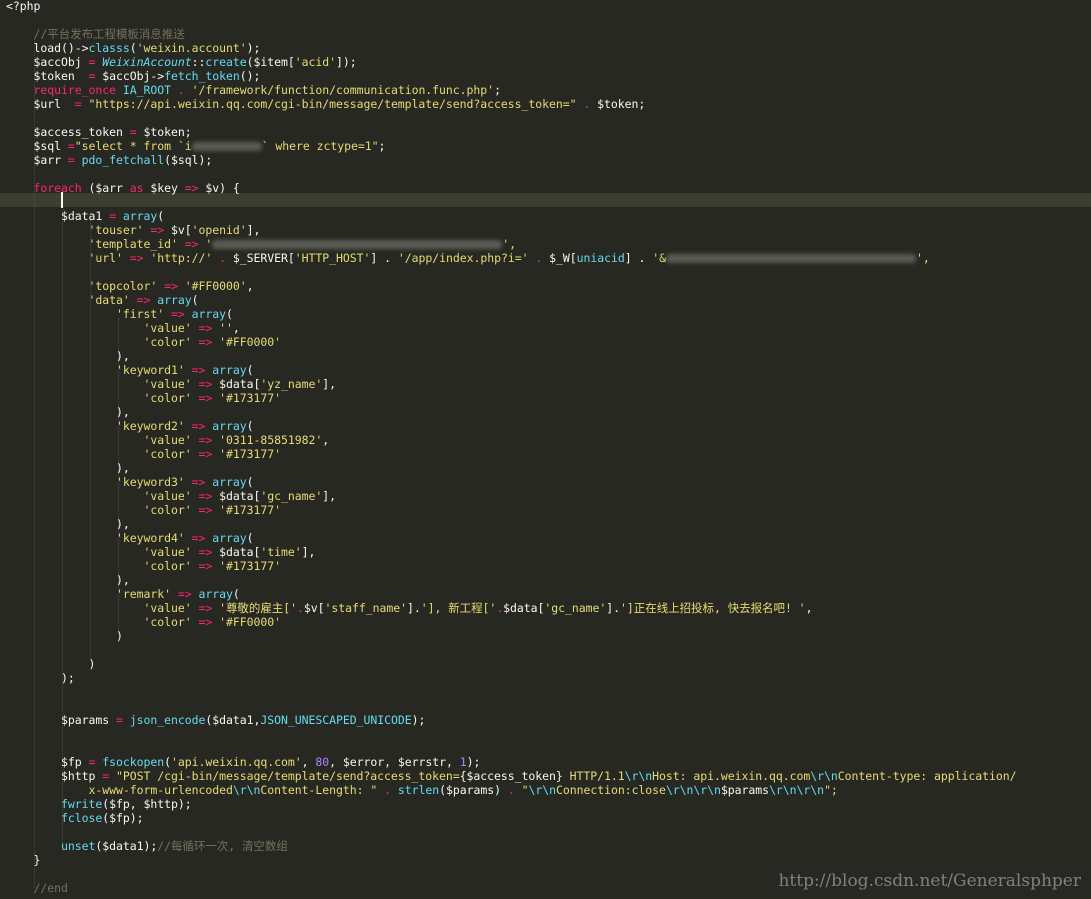  Describe the element at coordinates (109, 160) in the screenshot. I see `code-line: $arr = pdo_fetchall($sql);` at that location.